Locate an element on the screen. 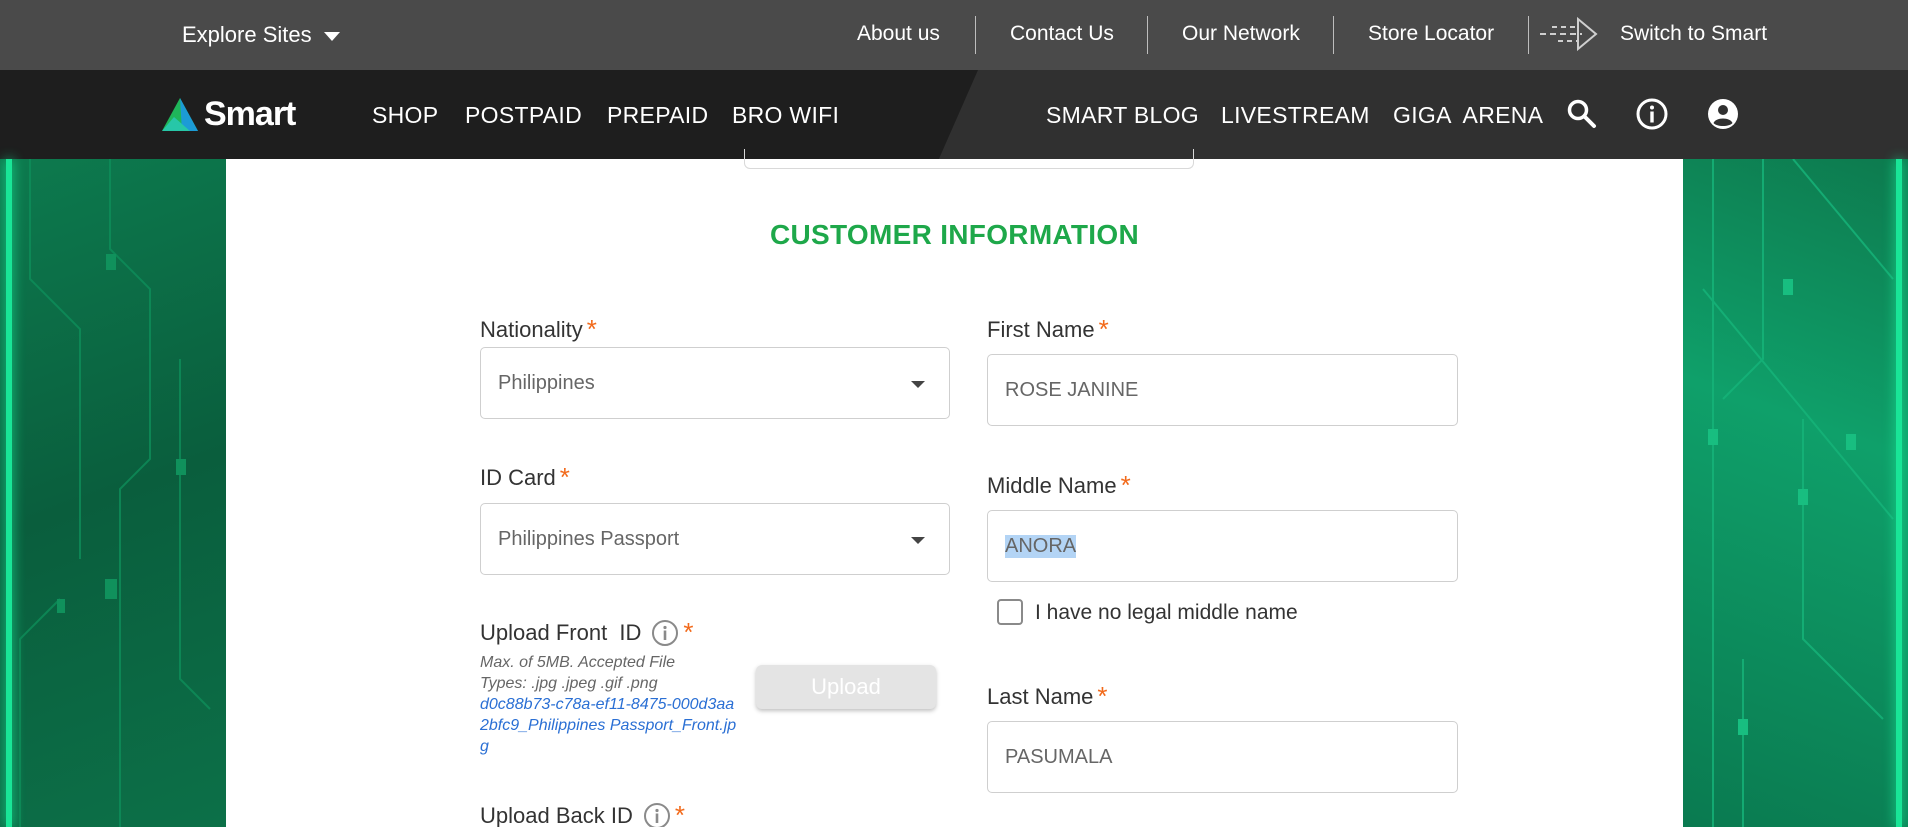 This screenshot has width=1908, height=827. id-card-label: ID Card * is located at coordinates (525, 477).